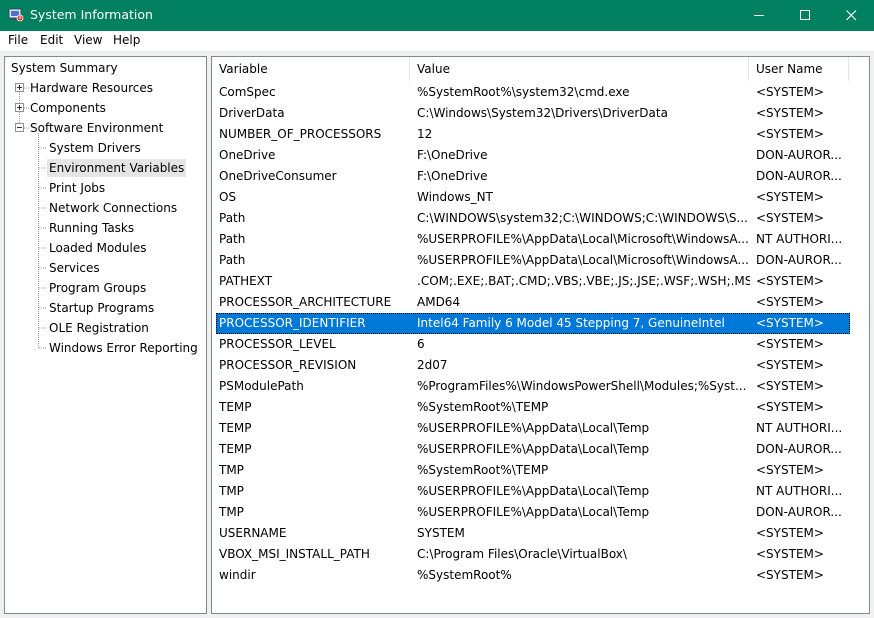  Describe the element at coordinates (533, 344) in the screenshot. I see `table-row: PROCESSOR_LEVEL 6 <SYSTEM>` at that location.